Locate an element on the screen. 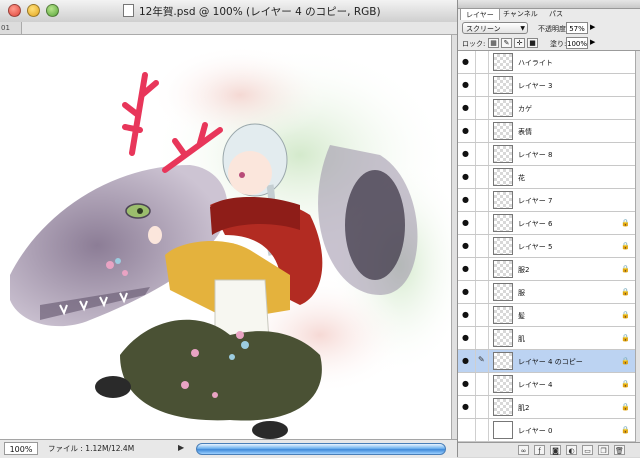 Image resolution: width=640 pixels, height=458 pixels. layer-row: ● 花 is located at coordinates (546, 177).